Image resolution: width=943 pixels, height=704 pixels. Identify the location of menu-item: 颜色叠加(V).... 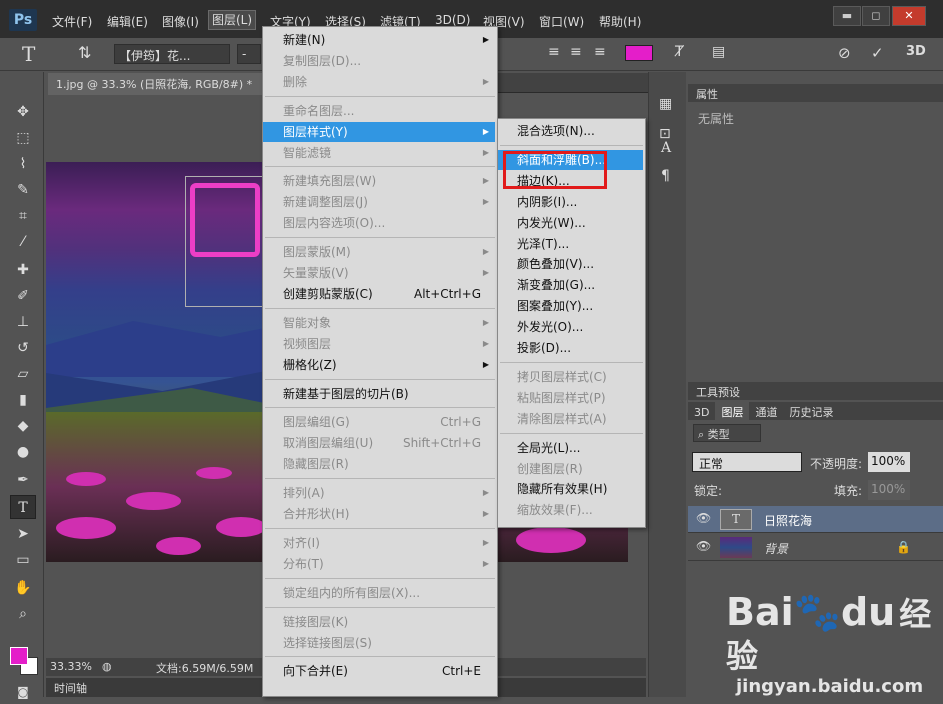
(570, 264).